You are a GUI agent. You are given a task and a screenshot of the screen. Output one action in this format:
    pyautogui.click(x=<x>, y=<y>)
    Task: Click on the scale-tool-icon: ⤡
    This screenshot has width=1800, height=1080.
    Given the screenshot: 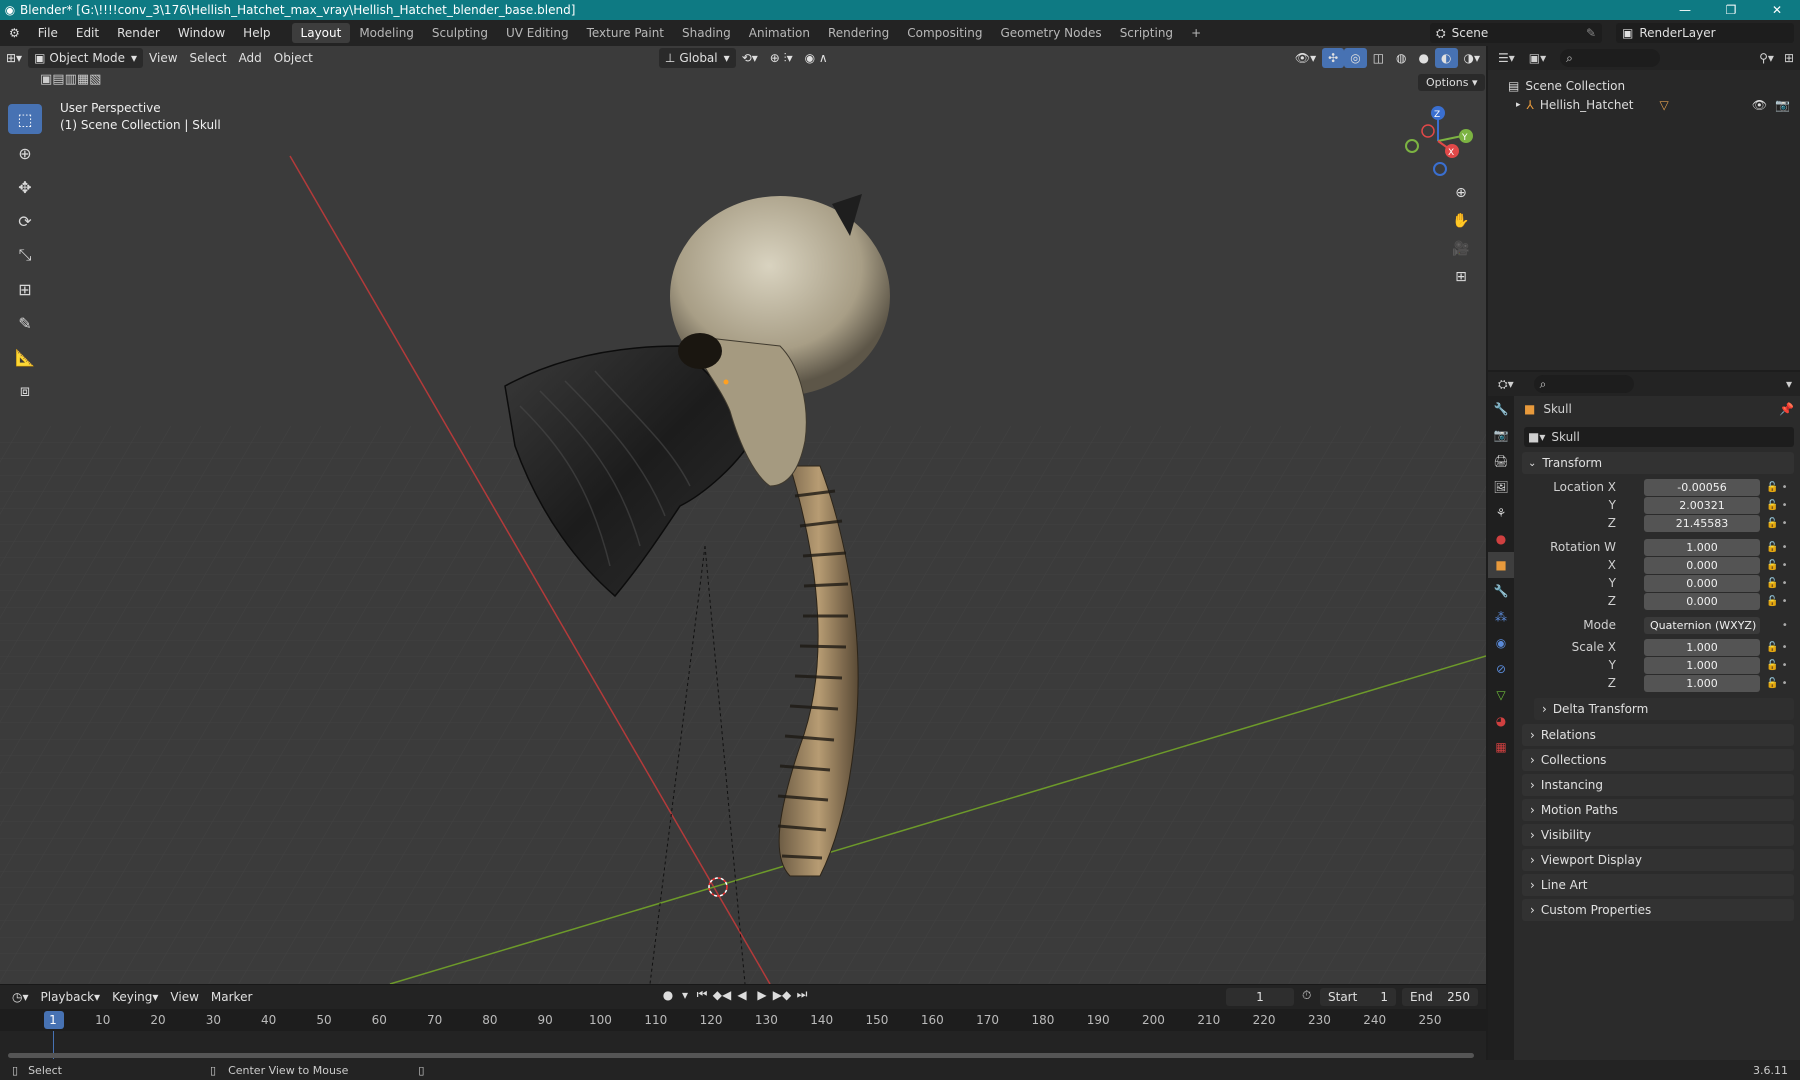 What is the action you would take?
    pyautogui.click(x=25, y=255)
    